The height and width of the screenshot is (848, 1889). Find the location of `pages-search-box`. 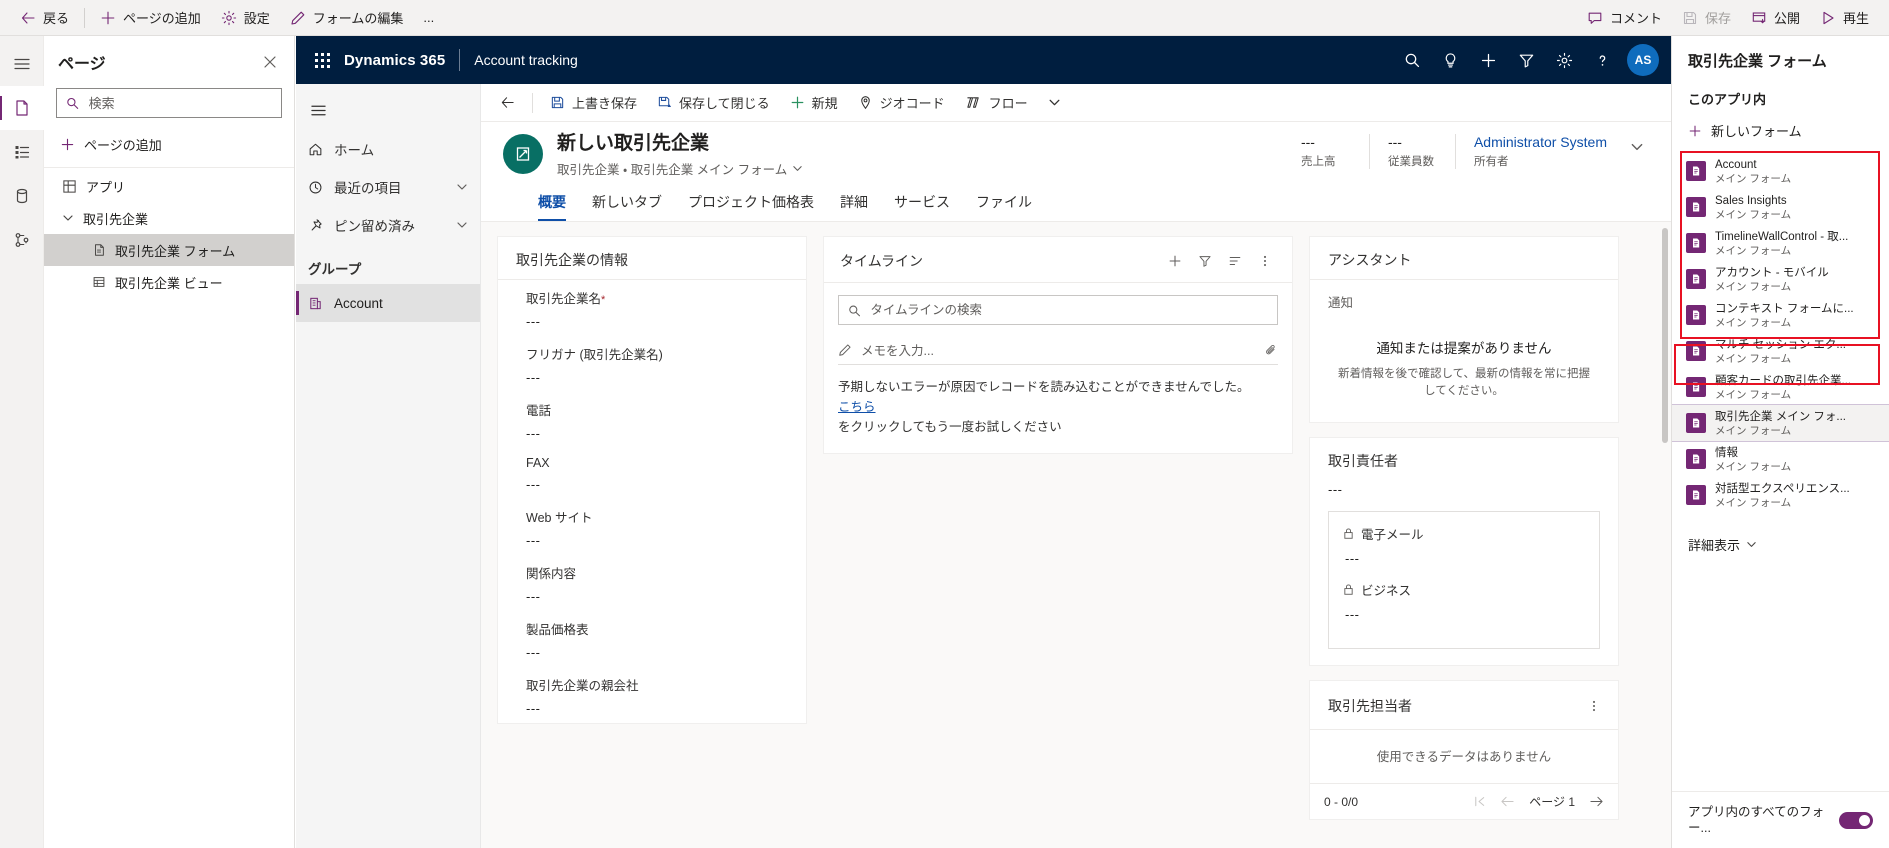

pages-search-box is located at coordinates (169, 103).